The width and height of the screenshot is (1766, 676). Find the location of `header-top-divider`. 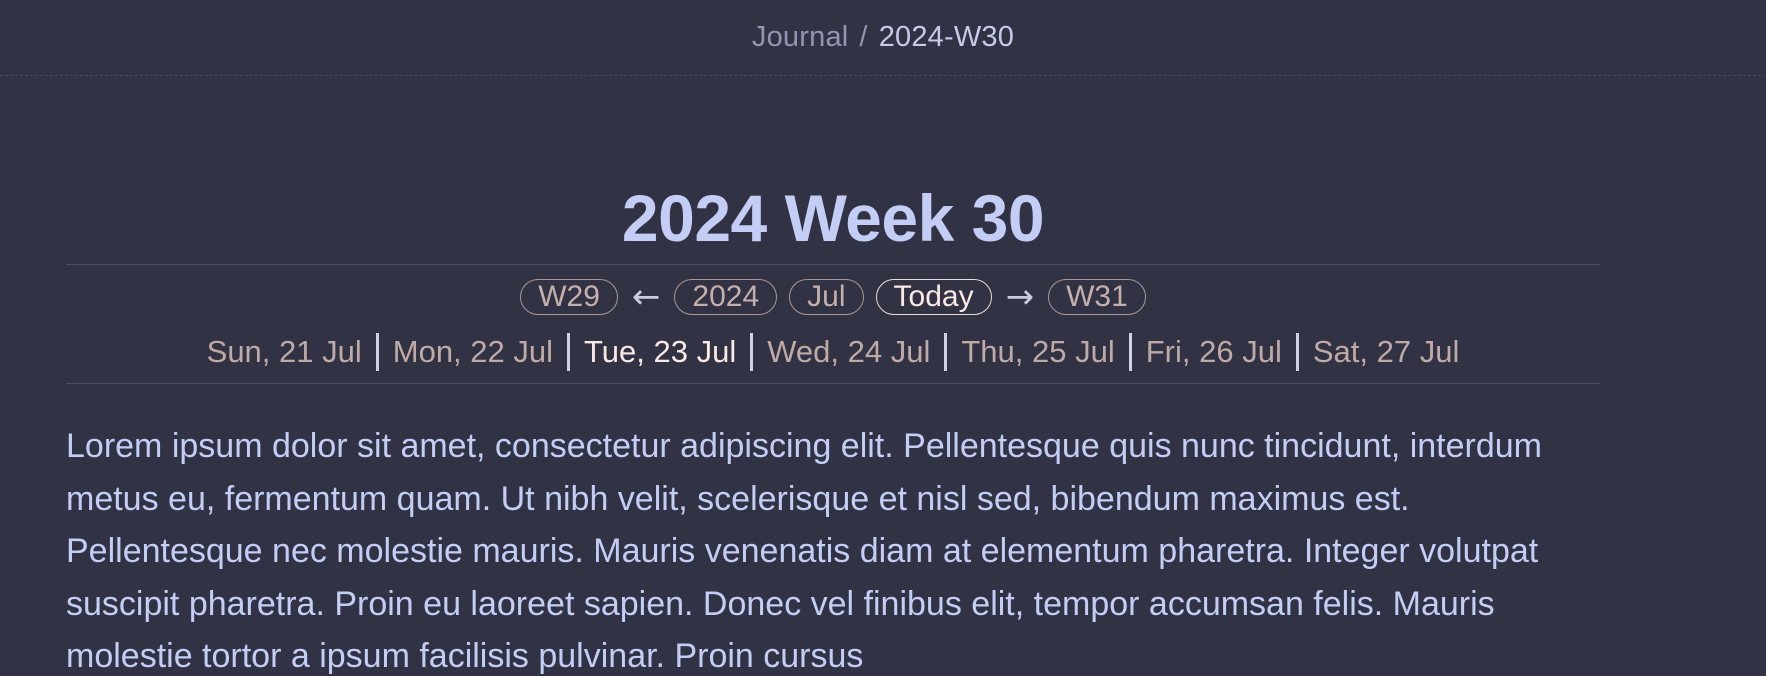

header-top-divider is located at coordinates (833, 264).